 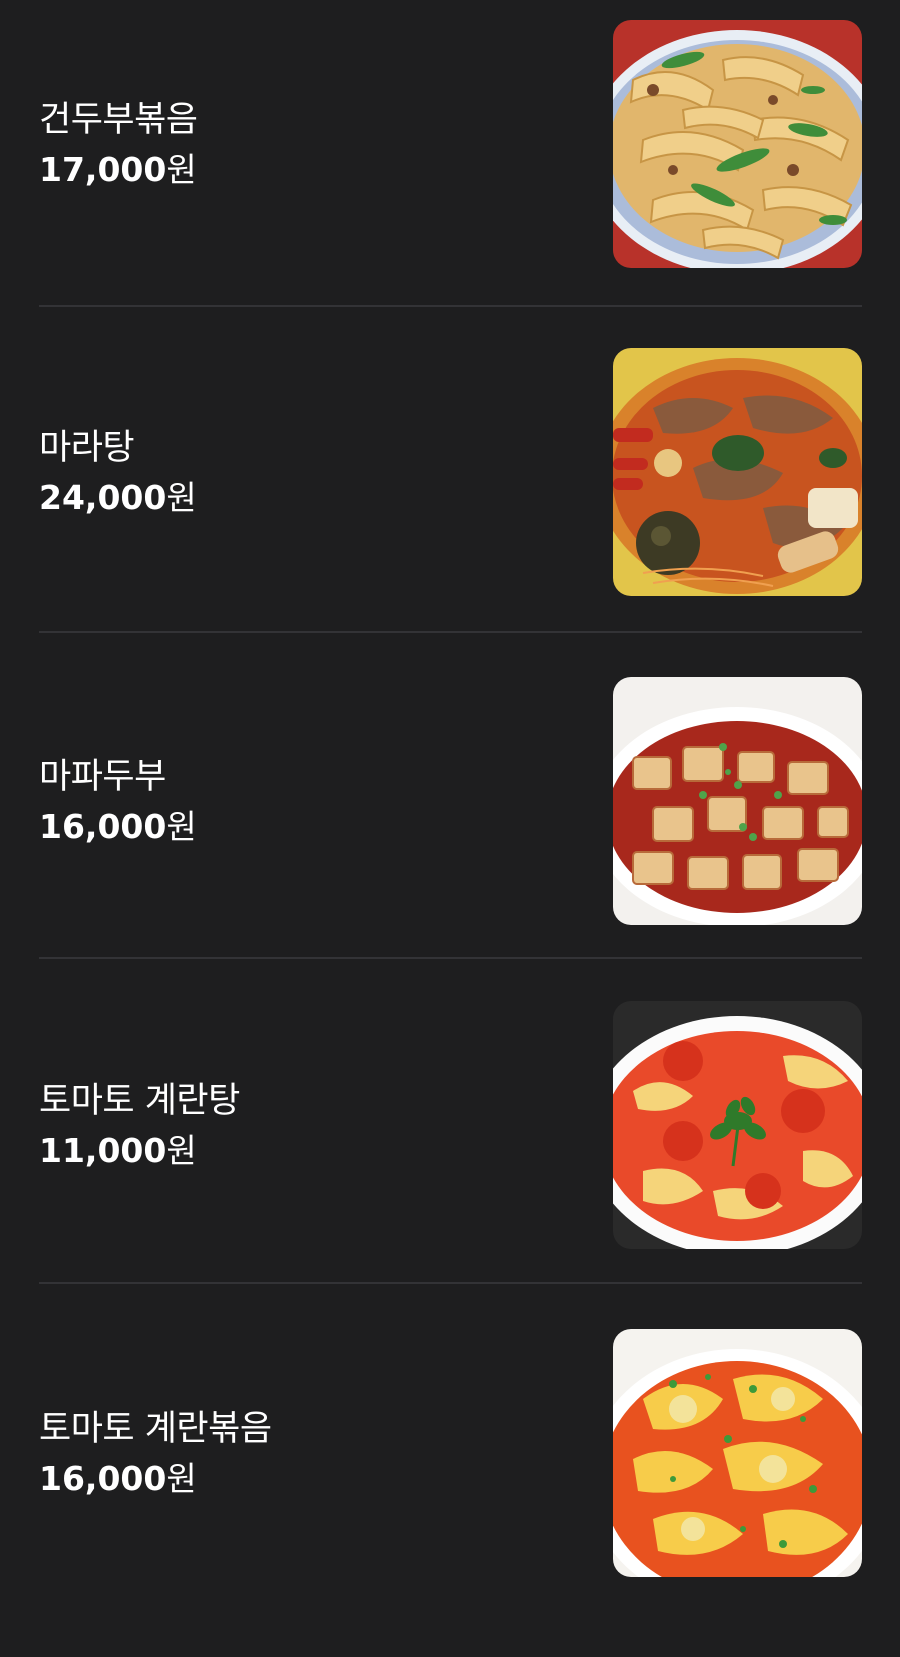 I want to click on menu-item-text: 토마토 계란탕 11,000원, so click(x=139, y=1125).